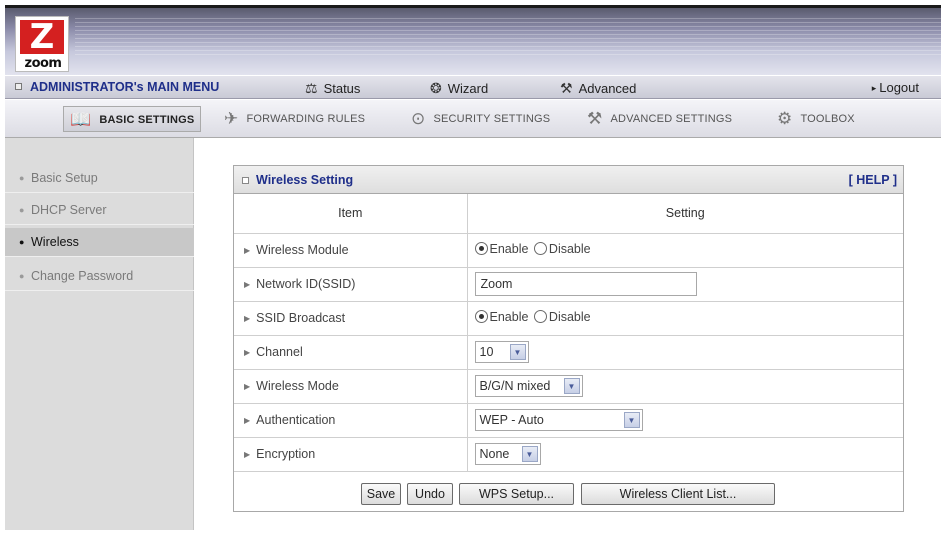 The height and width of the screenshot is (534, 946). I want to click on ssid-input, so click(585, 284).